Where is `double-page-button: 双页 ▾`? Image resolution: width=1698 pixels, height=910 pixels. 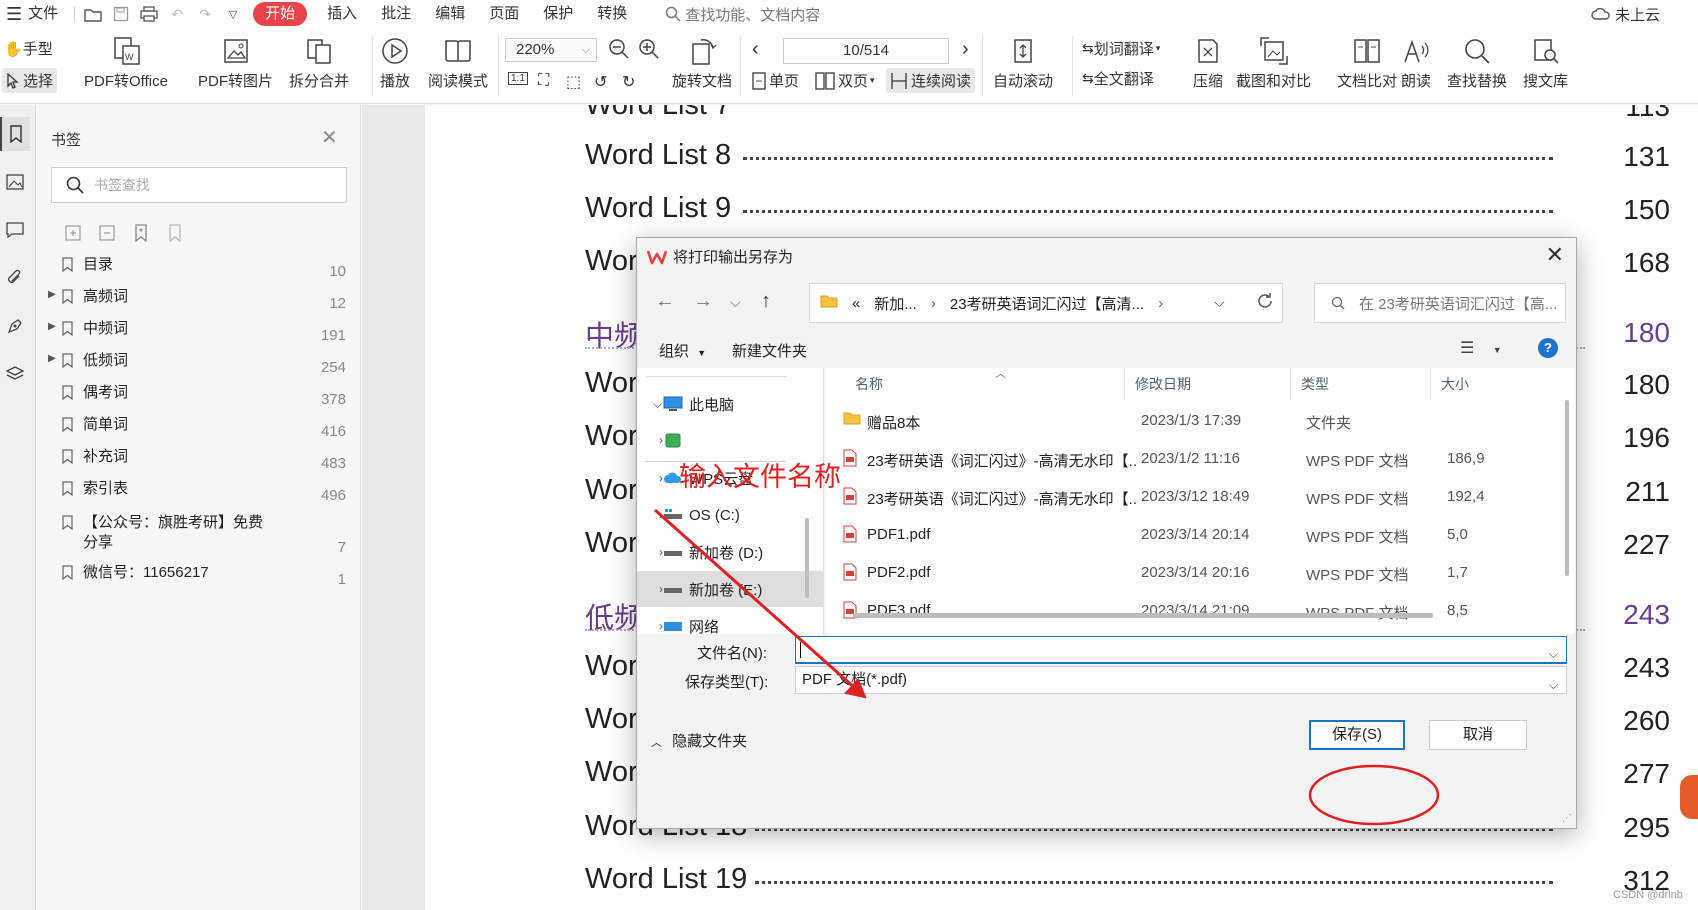
double-page-button: 双页 ▾ is located at coordinates (845, 80).